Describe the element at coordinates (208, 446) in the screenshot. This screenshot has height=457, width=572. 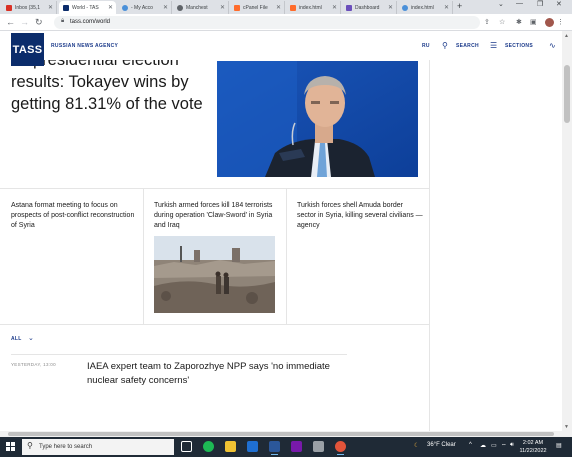
I see `spotify-icon` at that location.